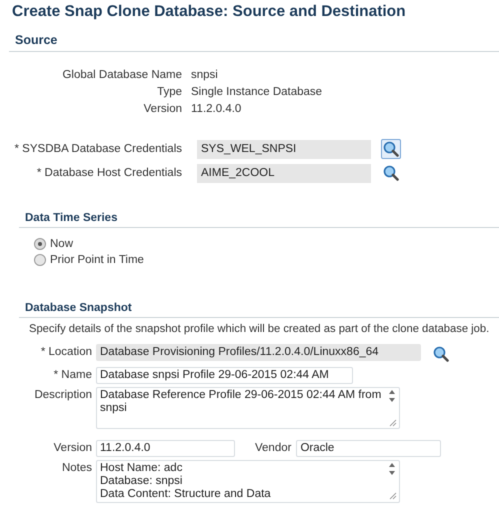 This screenshot has height=505, width=499. I want to click on field-value: Single Instance Database, so click(256, 92).